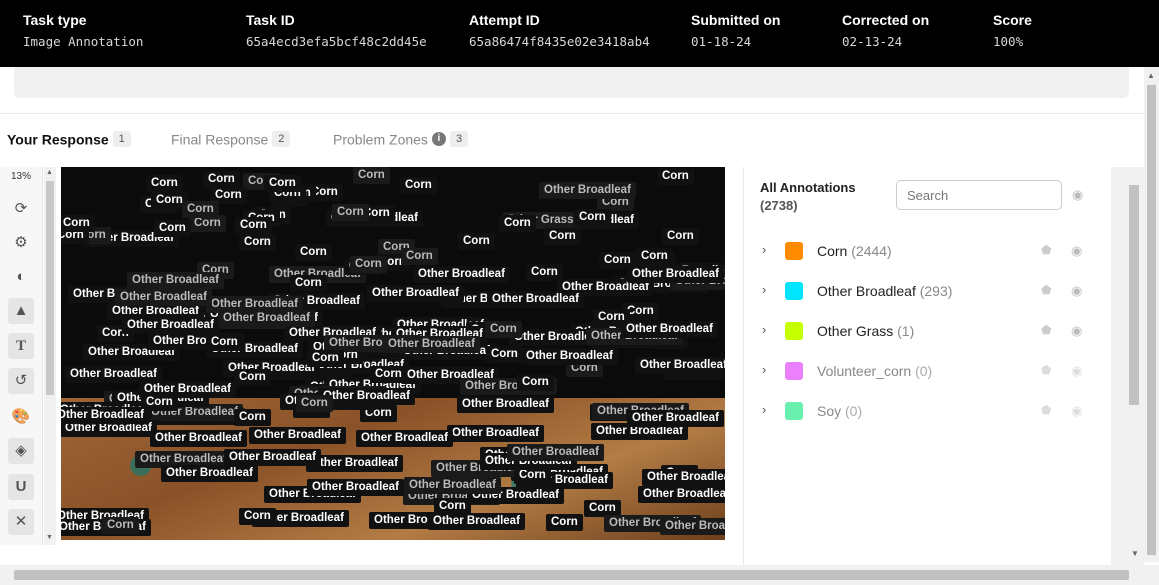  Describe the element at coordinates (1077, 195) in the screenshot. I see `visibility-all-icon: ◉` at that location.